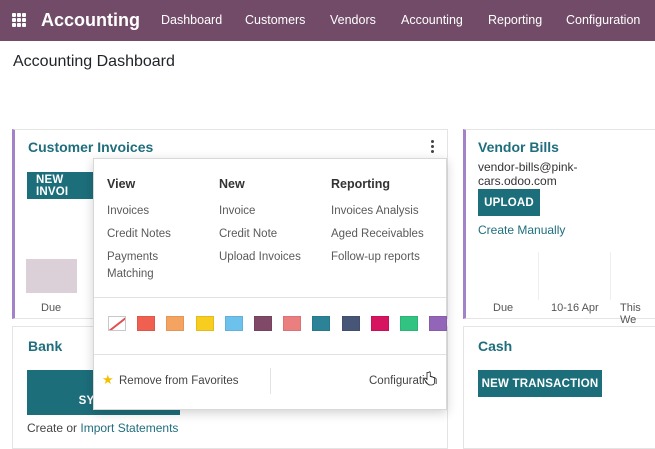  I want to click on color-swatch-none, so click(117, 323).